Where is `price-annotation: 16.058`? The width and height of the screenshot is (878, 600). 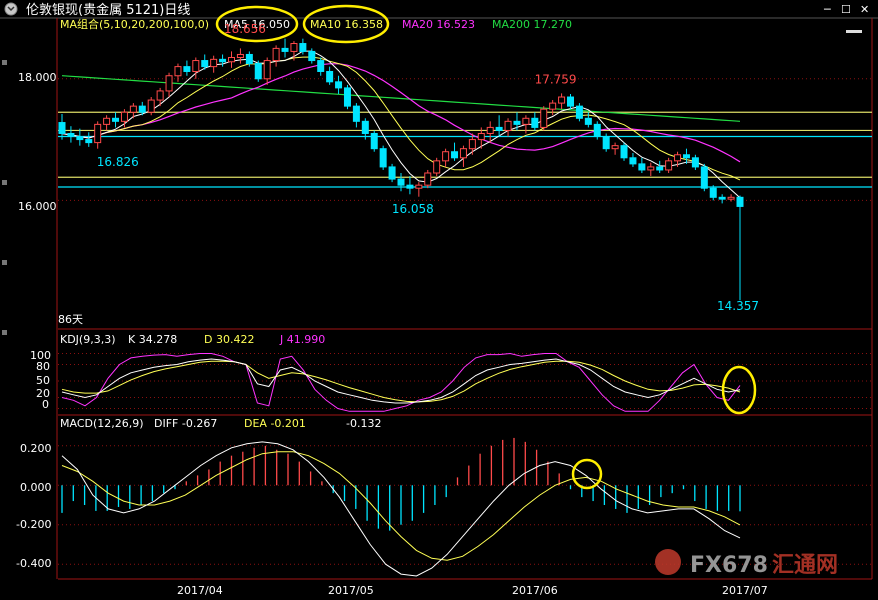 price-annotation: 16.058 is located at coordinates (413, 209).